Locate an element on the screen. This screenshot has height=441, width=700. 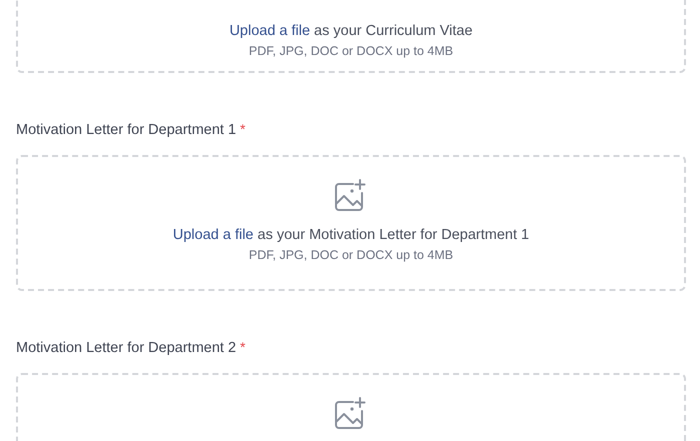
field-label: Motivation Letter for Department 1 is located at coordinates (126, 130).